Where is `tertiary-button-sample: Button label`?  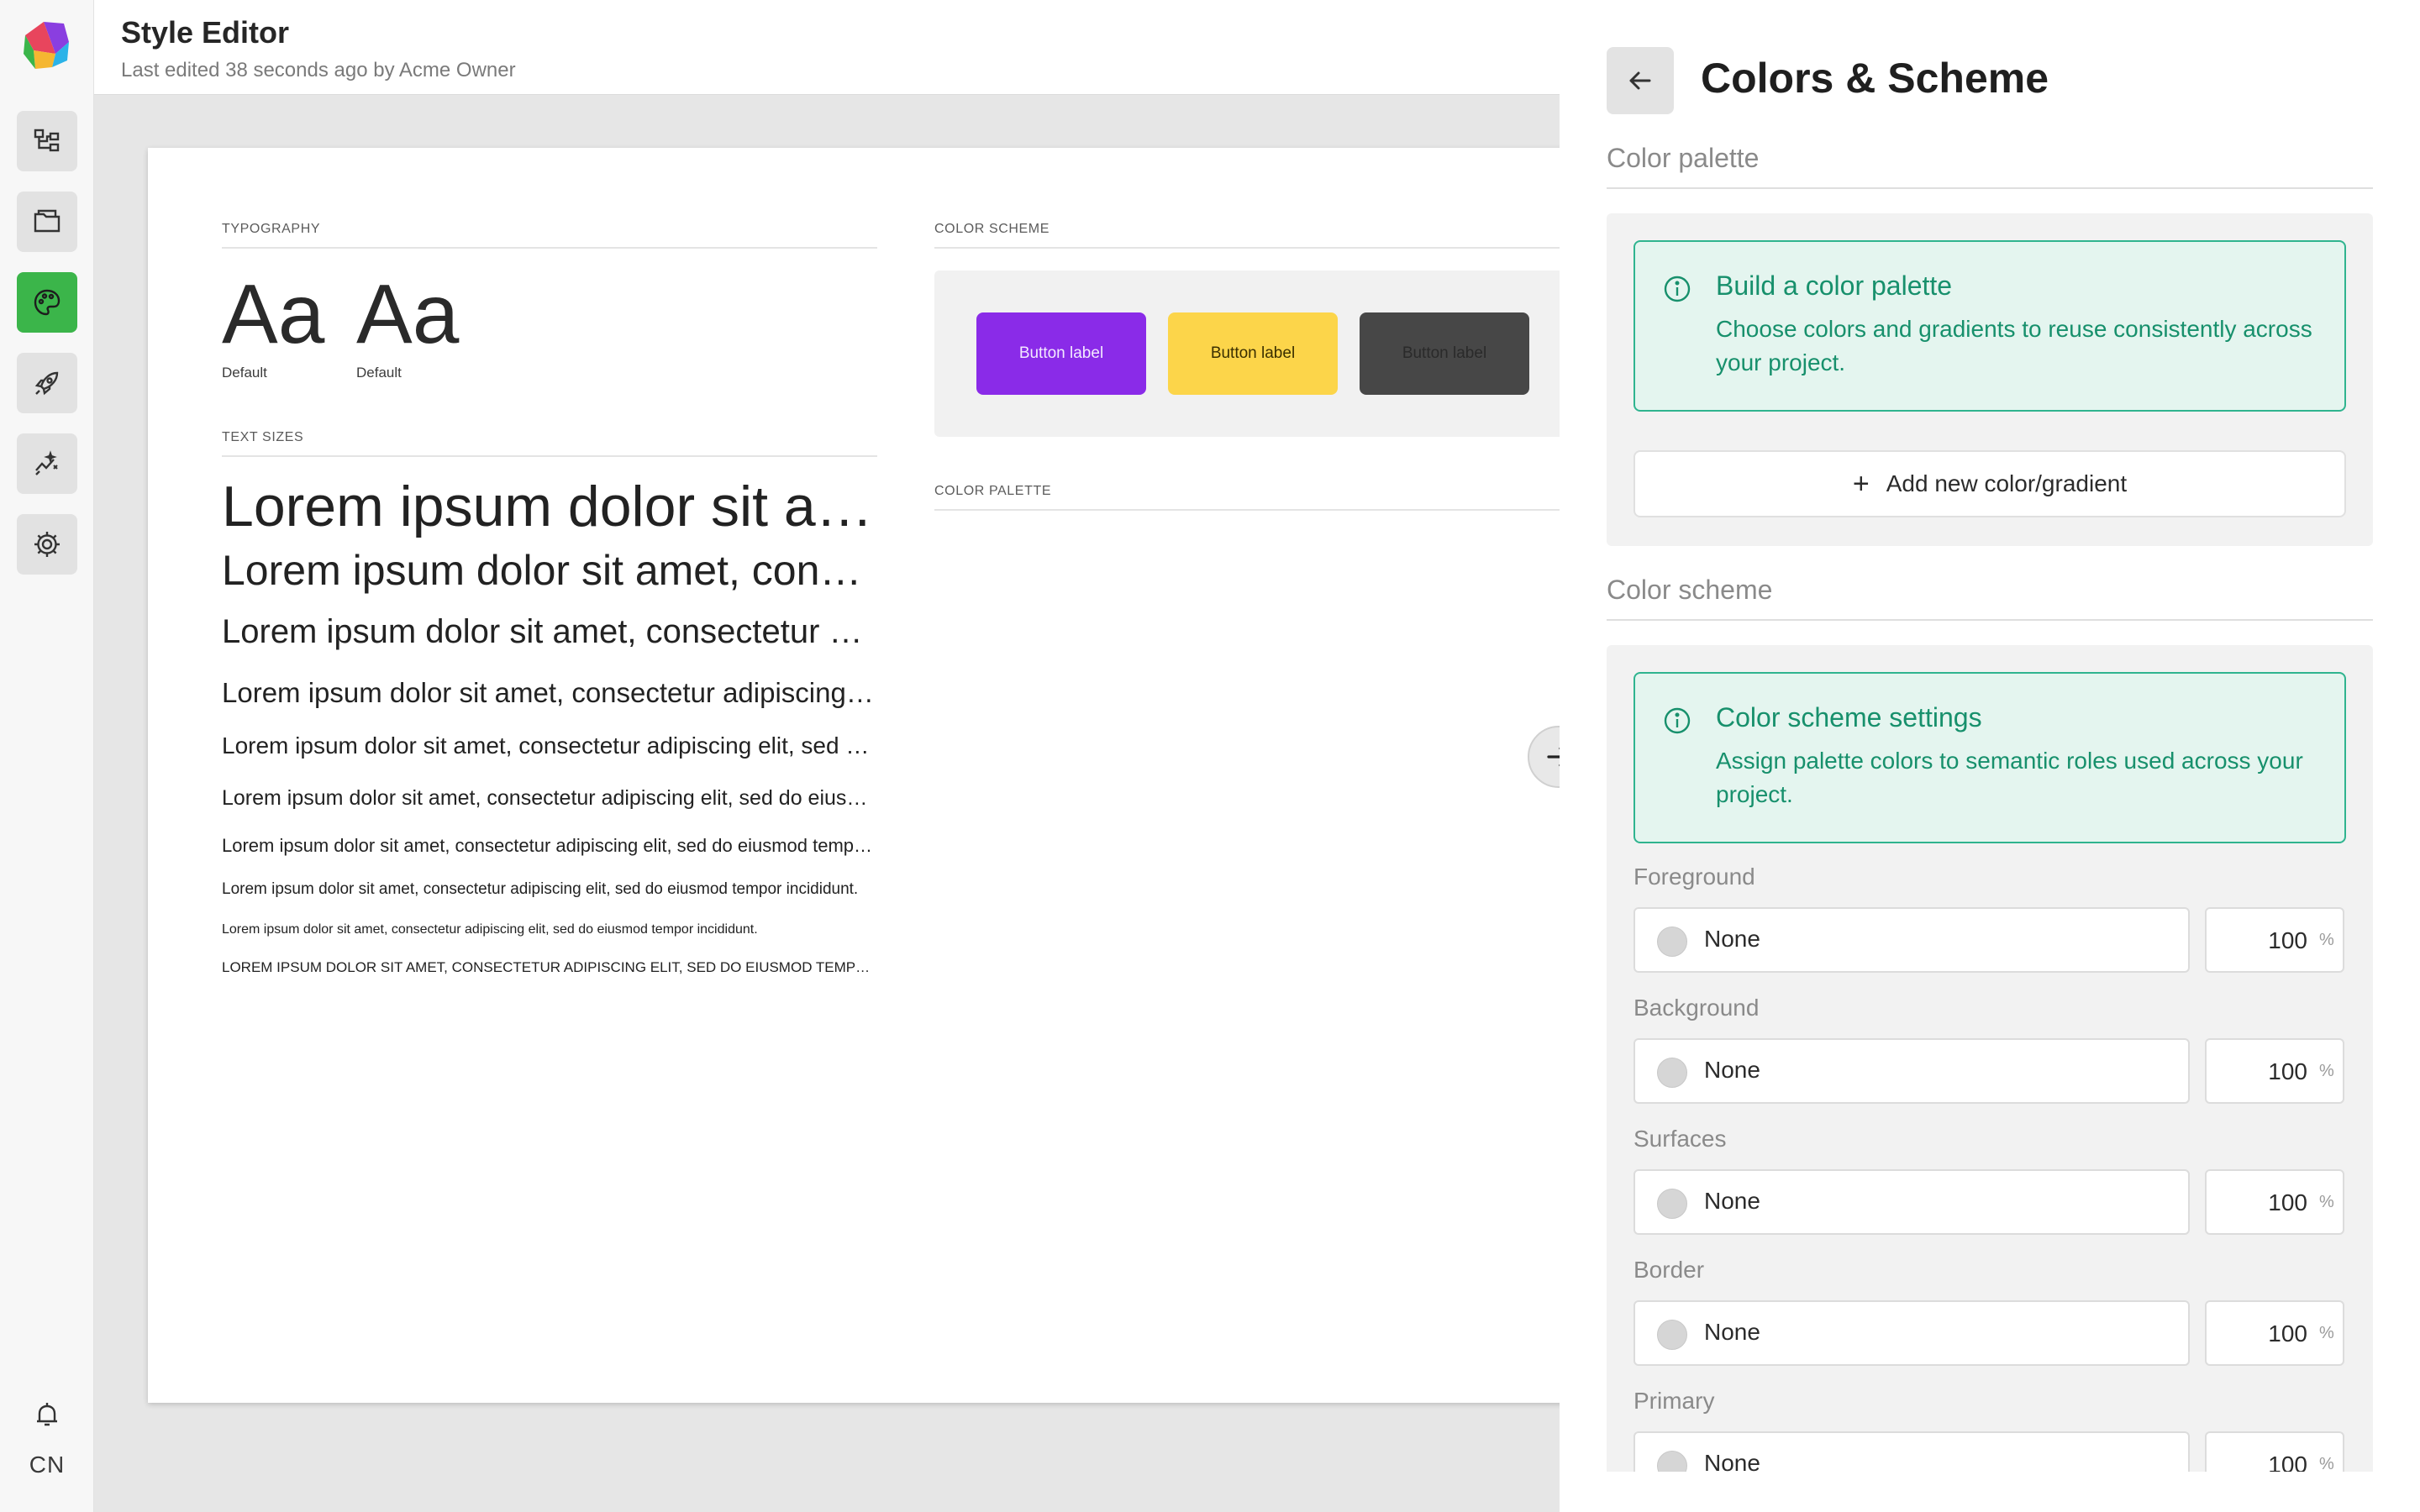
tertiary-button-sample: Button label is located at coordinates (1444, 353).